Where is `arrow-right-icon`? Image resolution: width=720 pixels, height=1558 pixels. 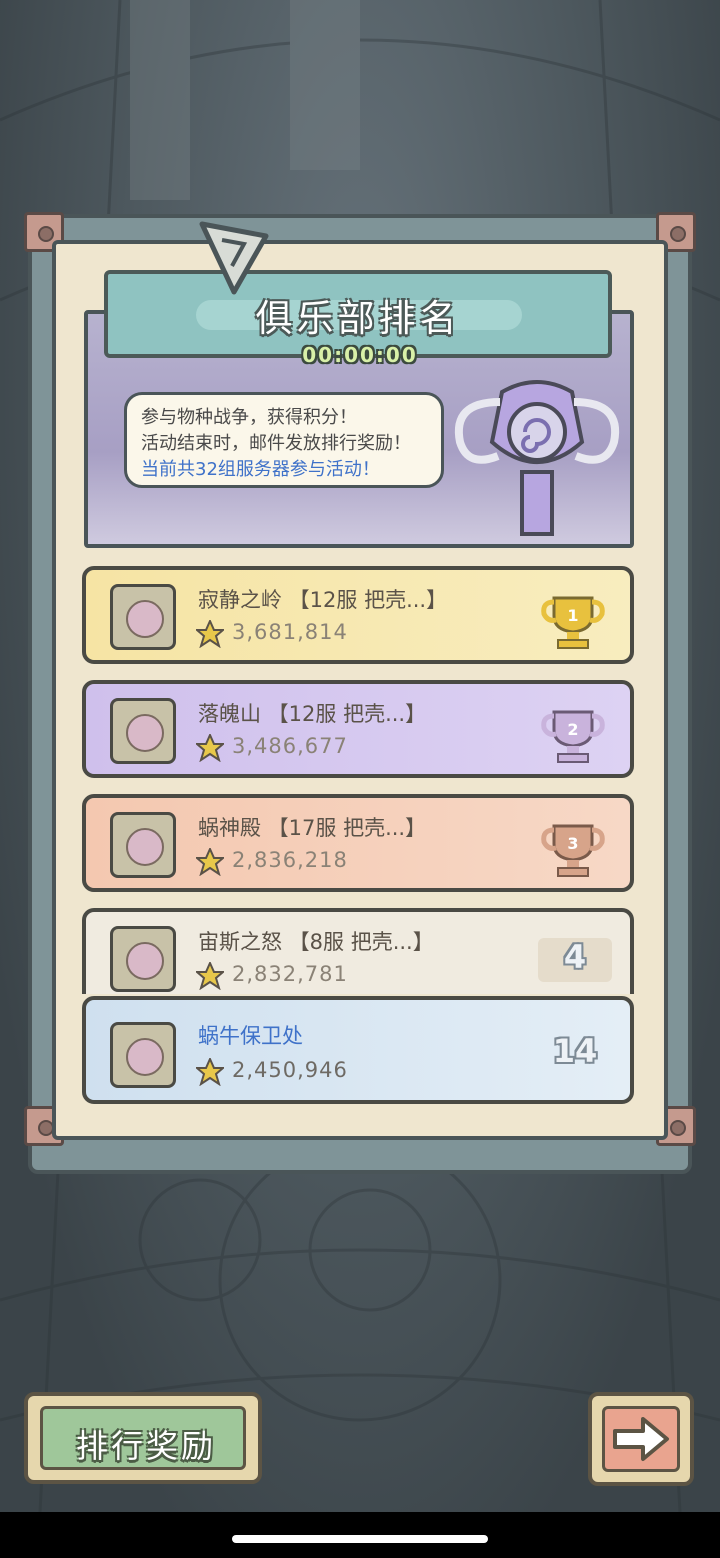 arrow-right-icon is located at coordinates (641, 1439).